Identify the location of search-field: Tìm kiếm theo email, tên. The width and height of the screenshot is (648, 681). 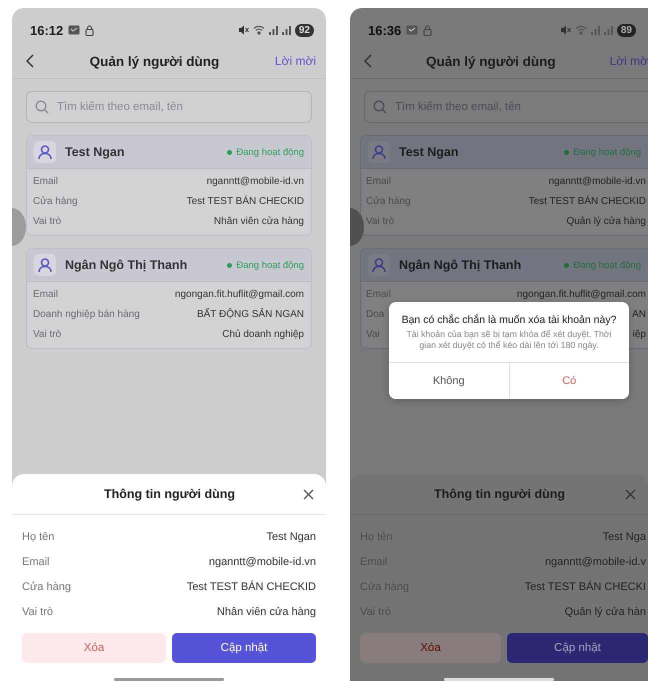
(169, 107).